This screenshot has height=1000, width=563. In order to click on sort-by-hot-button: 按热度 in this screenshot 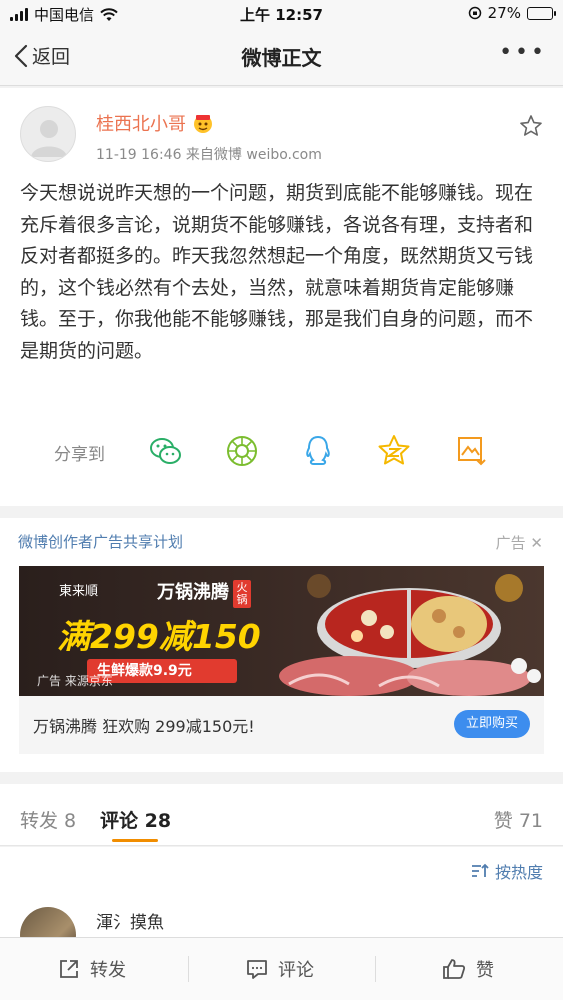, I will do `click(507, 871)`.